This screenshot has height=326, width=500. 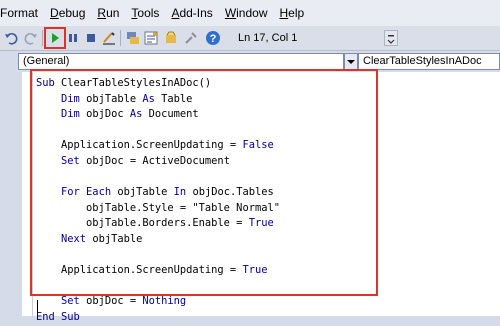 I want to click on menu-run-rest: un, so click(x=113, y=13).